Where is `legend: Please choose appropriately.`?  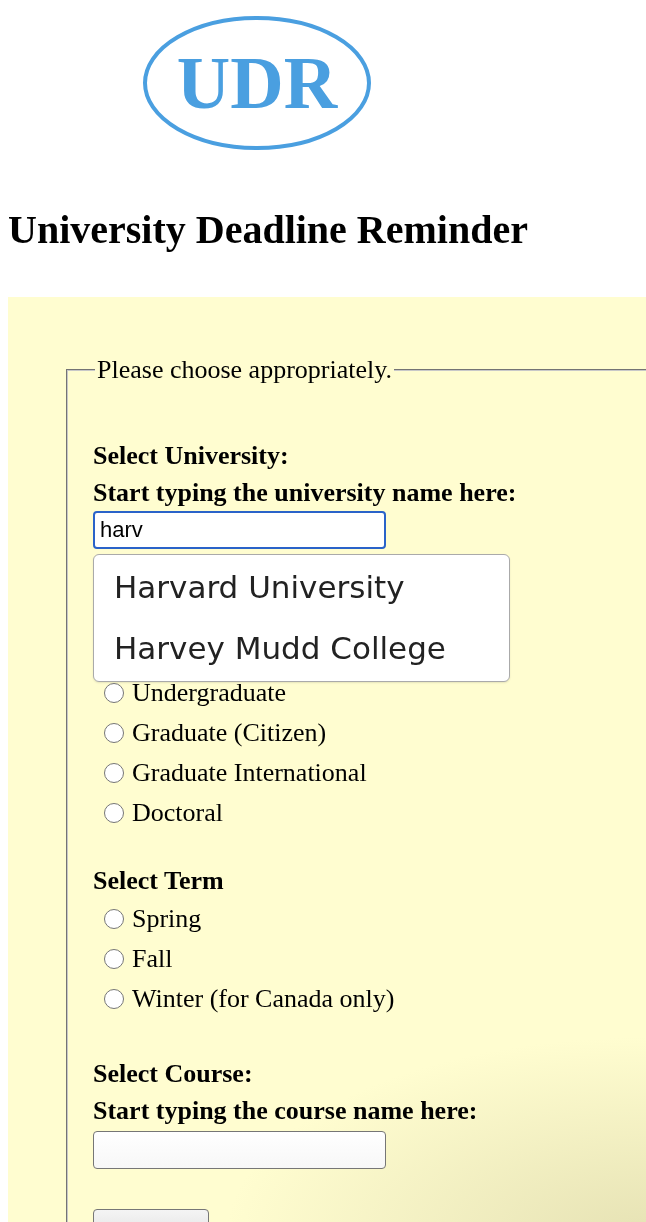 legend: Please choose appropriately. is located at coordinates (245, 370).